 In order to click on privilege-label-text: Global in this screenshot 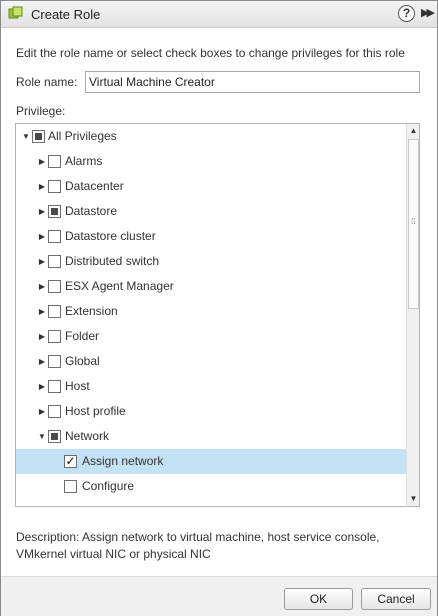, I will do `click(82, 361)`.